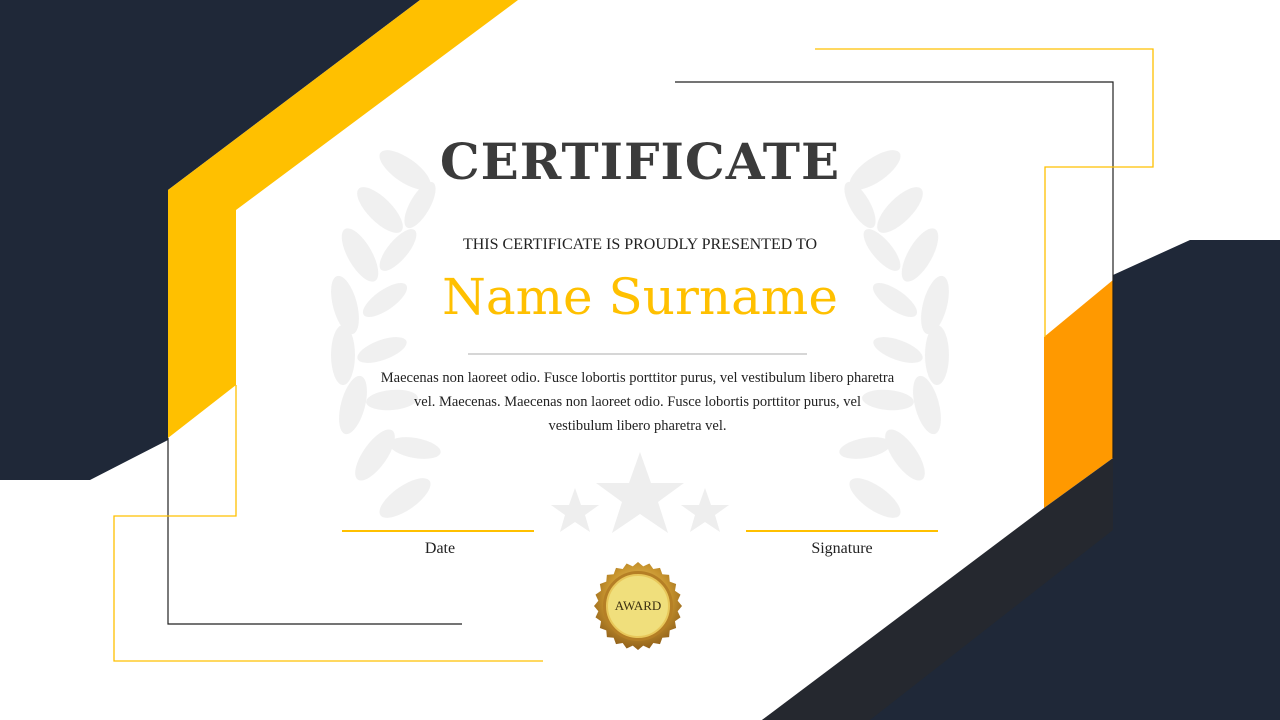 This screenshot has height=720, width=1280. Describe the element at coordinates (640, 244) in the screenshot. I see `certificate-subtitle: THIS CERTIFICATE IS PROUDLY PRESENTED TO` at that location.